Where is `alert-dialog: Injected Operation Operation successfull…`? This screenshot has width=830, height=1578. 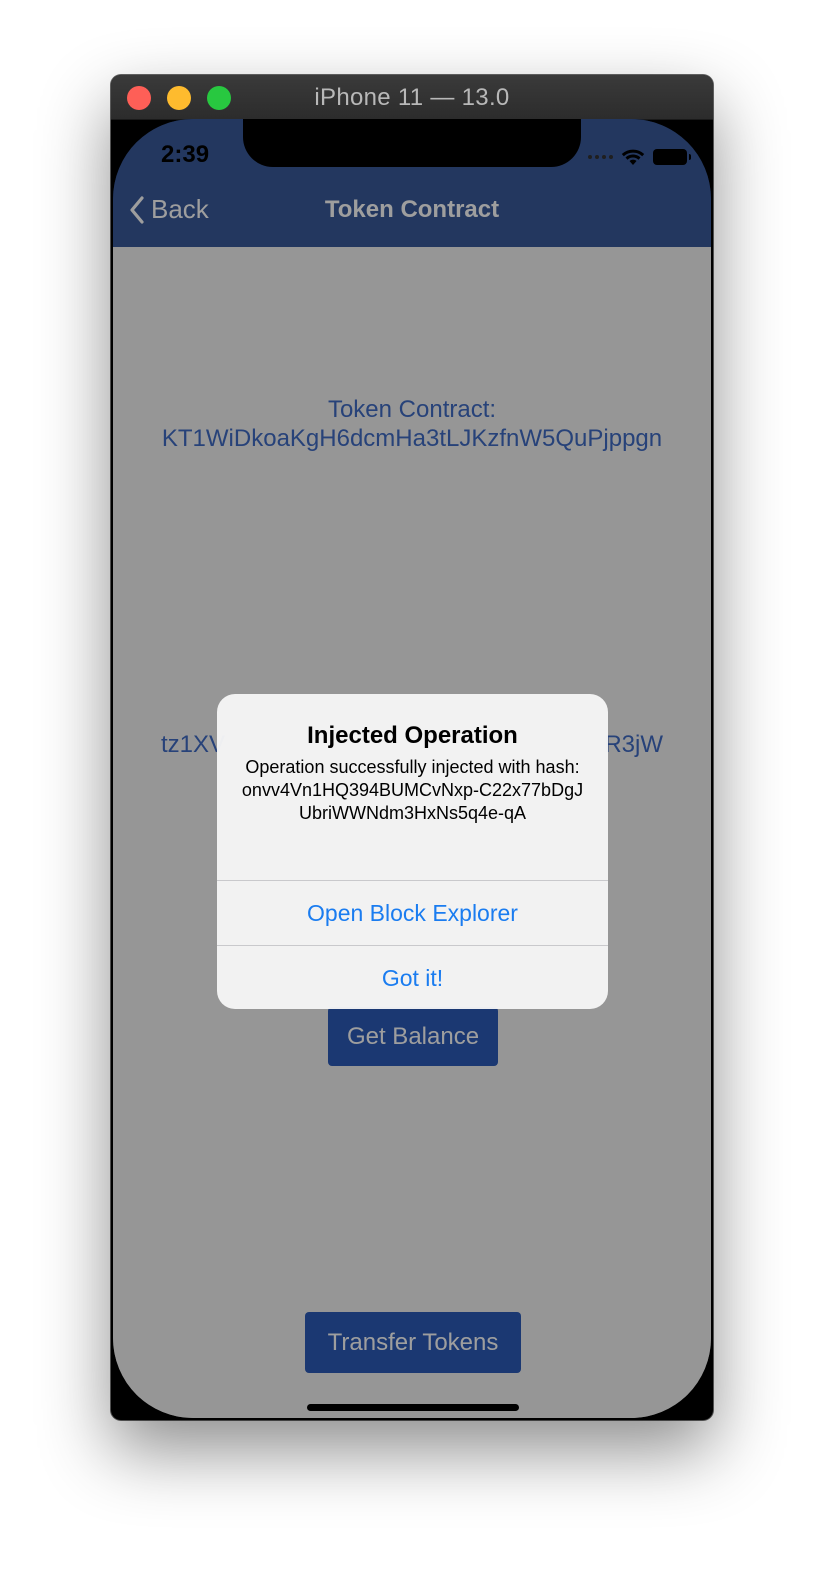
alert-dialog: Injected Operation Operation successfull… is located at coordinates (412, 851).